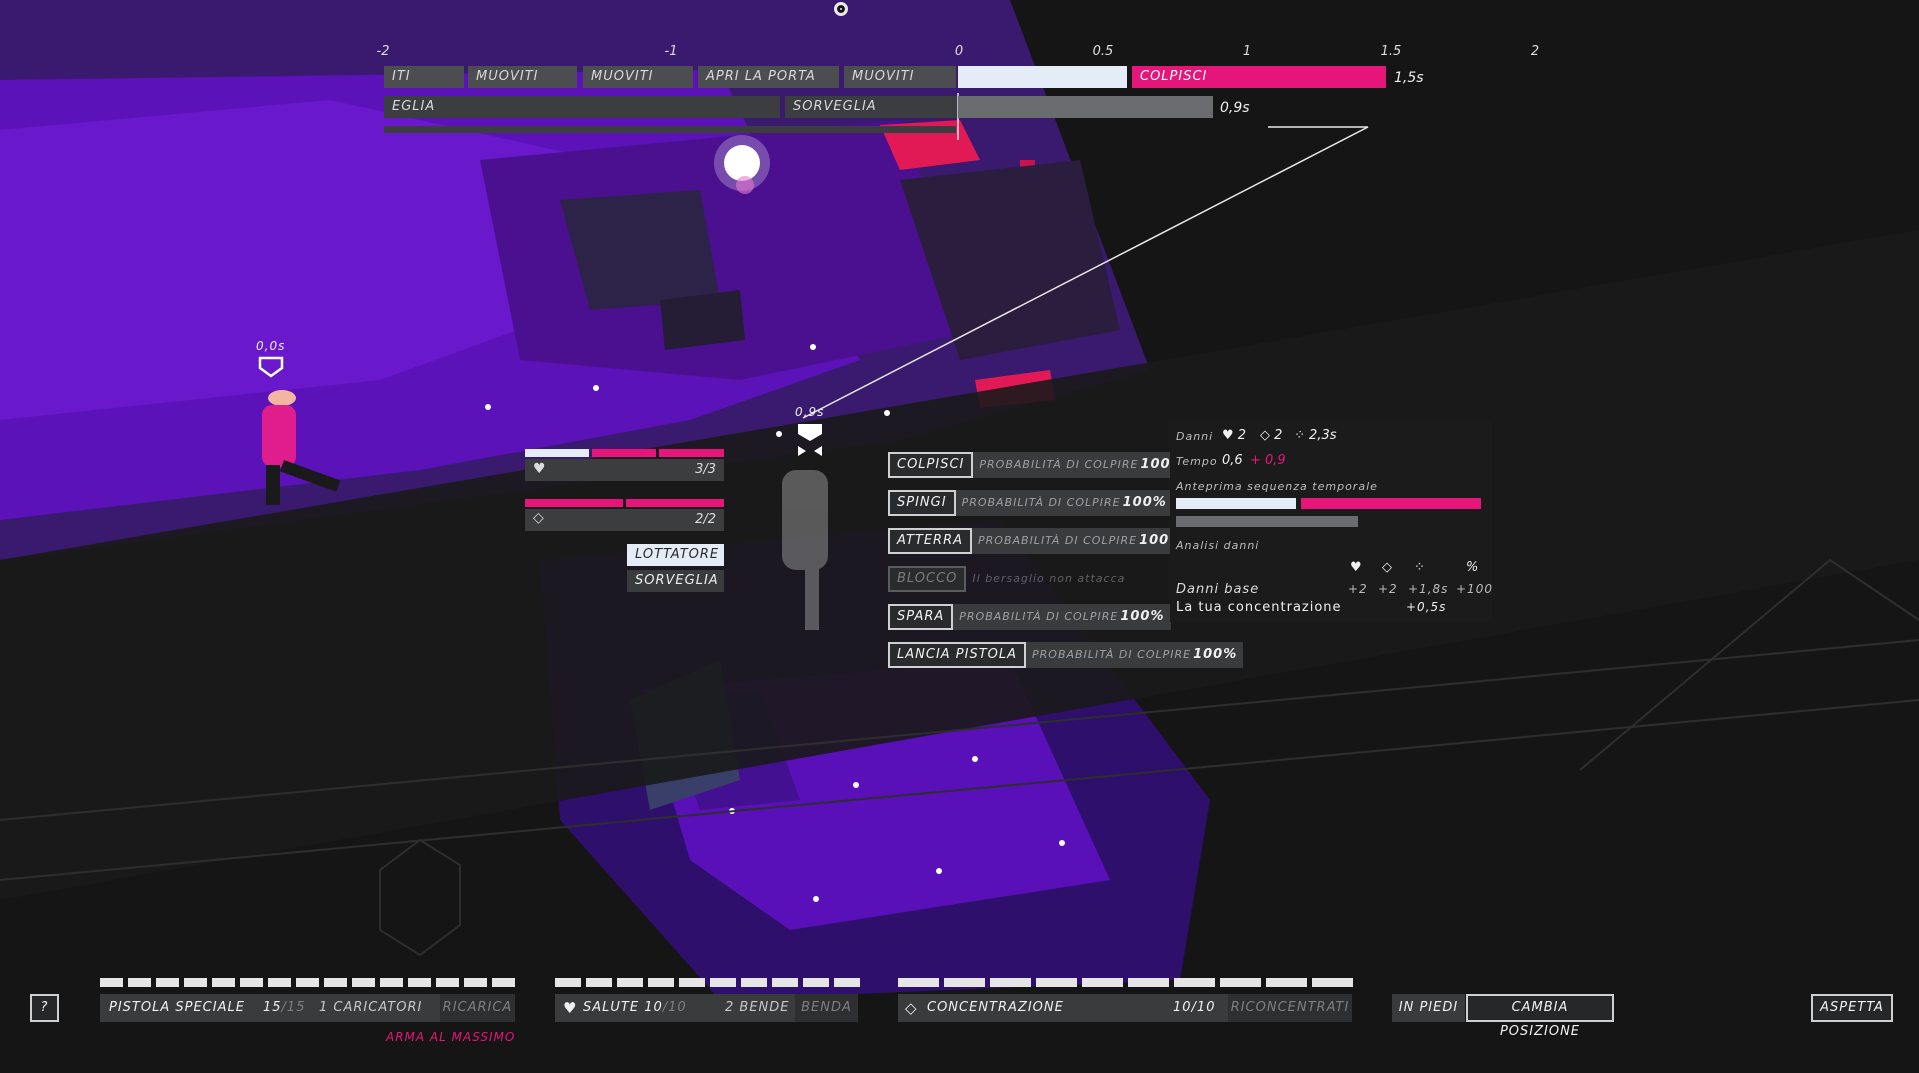 The width and height of the screenshot is (1919, 1073). I want to click on timeline-enemy-action: SORVEGLIA, so click(871, 107).